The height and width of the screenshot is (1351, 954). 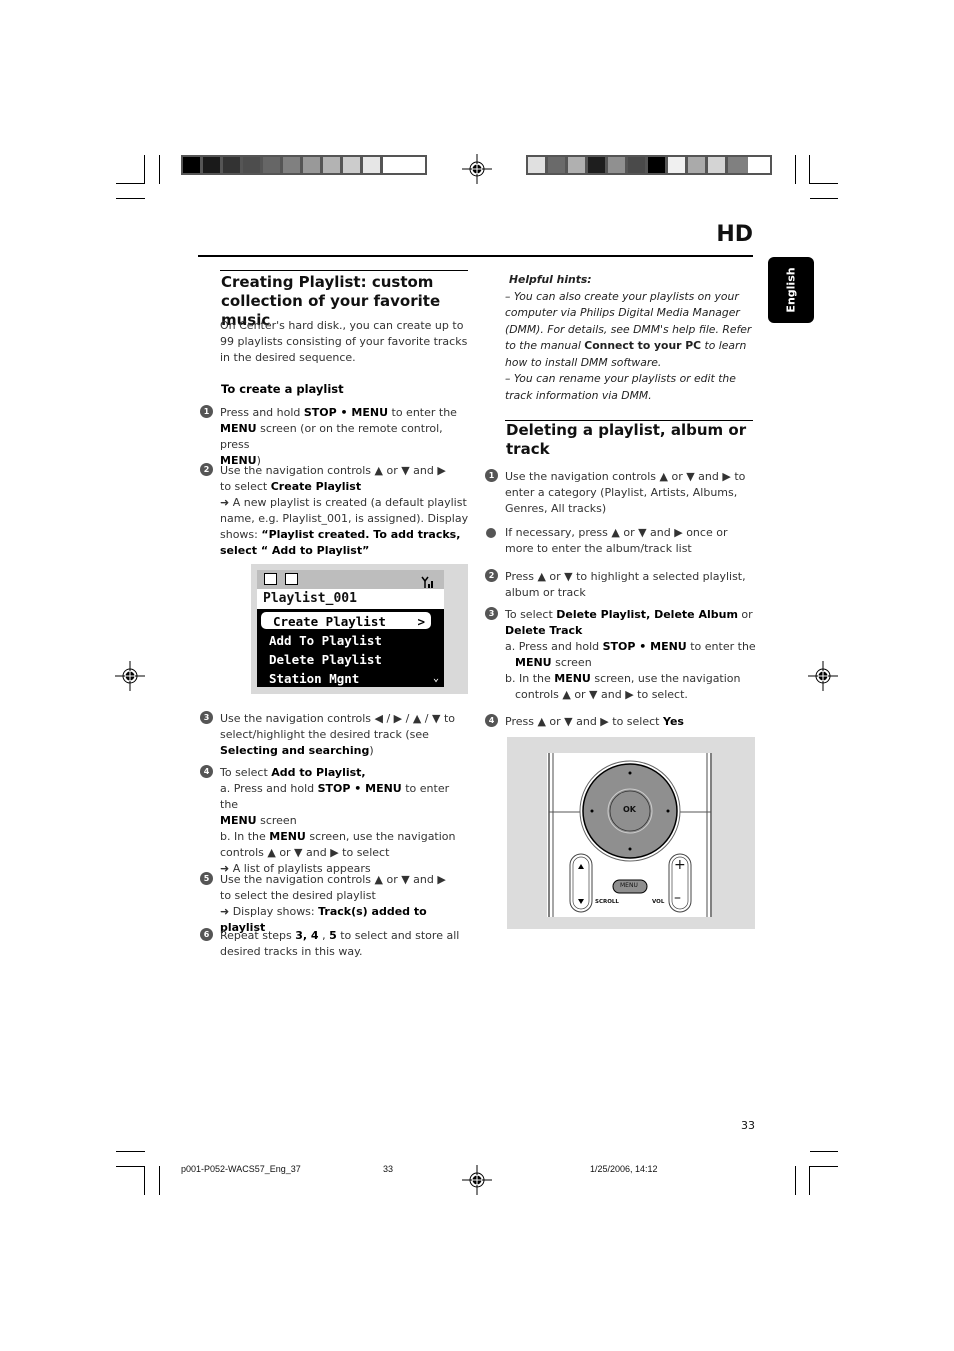 What do you see at coordinates (329, 621) in the screenshot?
I see `menu-item-label: Create Playlist` at bounding box center [329, 621].